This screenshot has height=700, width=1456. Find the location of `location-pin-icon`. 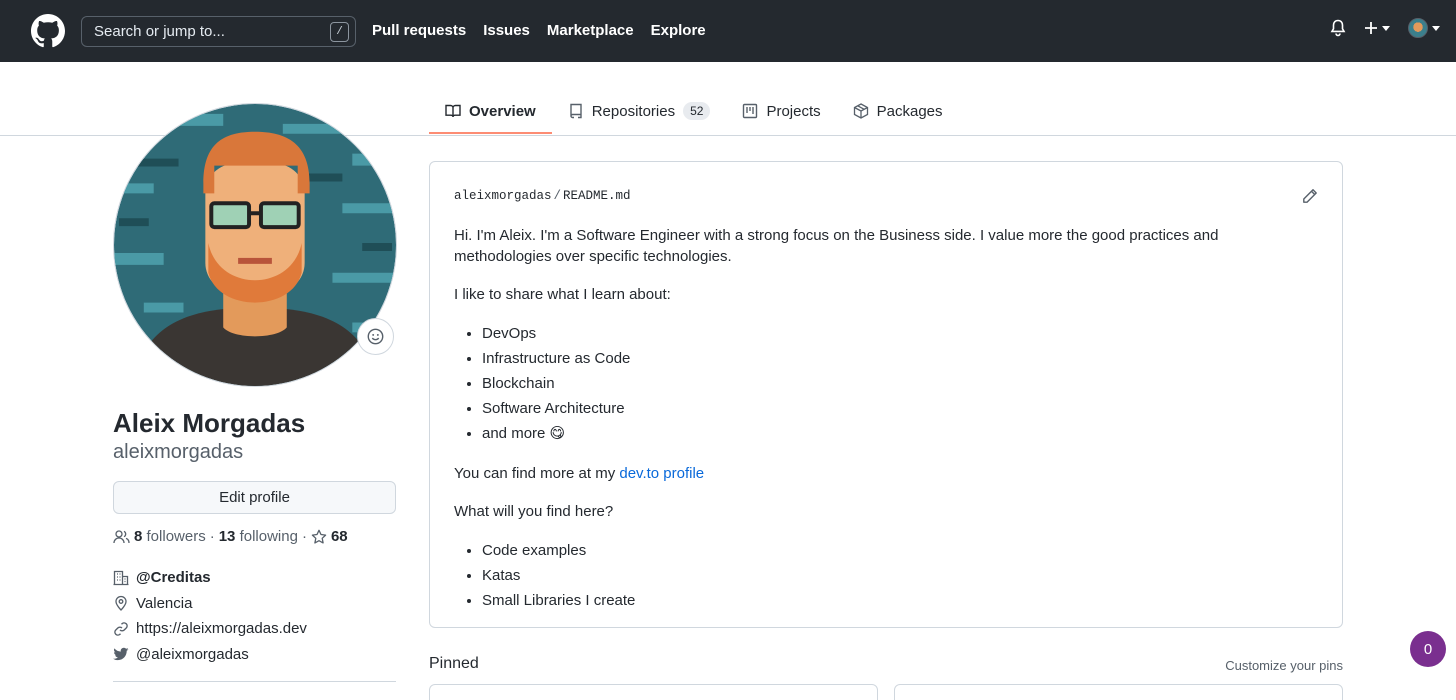

location-pin-icon is located at coordinates (121, 604).